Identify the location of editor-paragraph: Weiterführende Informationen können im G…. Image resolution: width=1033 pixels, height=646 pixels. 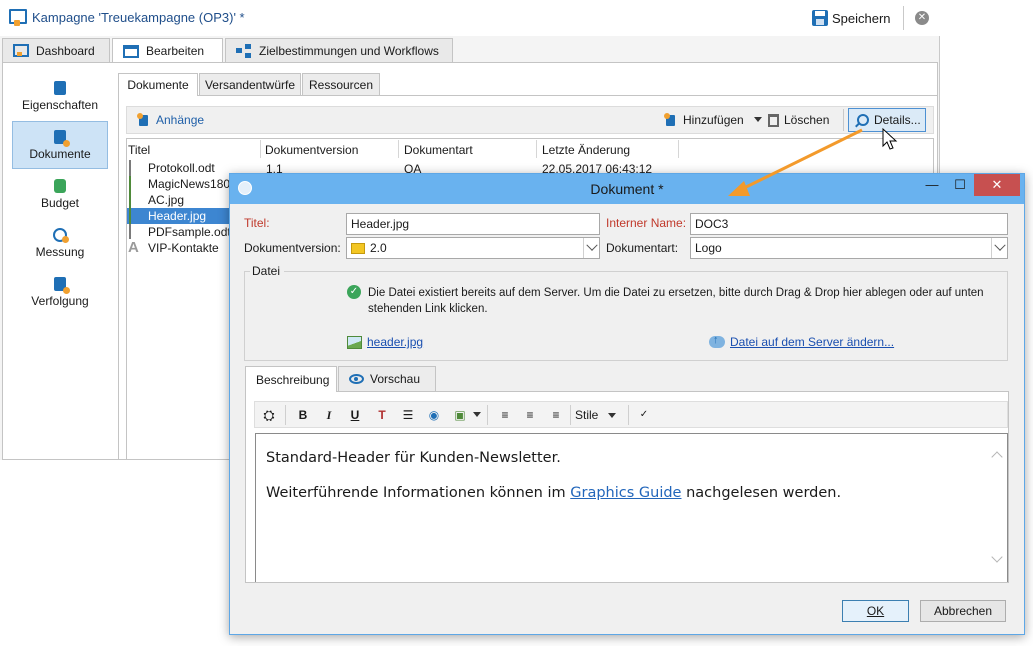
(553, 493).